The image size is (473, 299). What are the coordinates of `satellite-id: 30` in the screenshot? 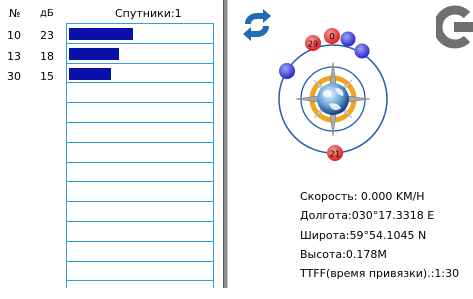 It's located at (14, 76).